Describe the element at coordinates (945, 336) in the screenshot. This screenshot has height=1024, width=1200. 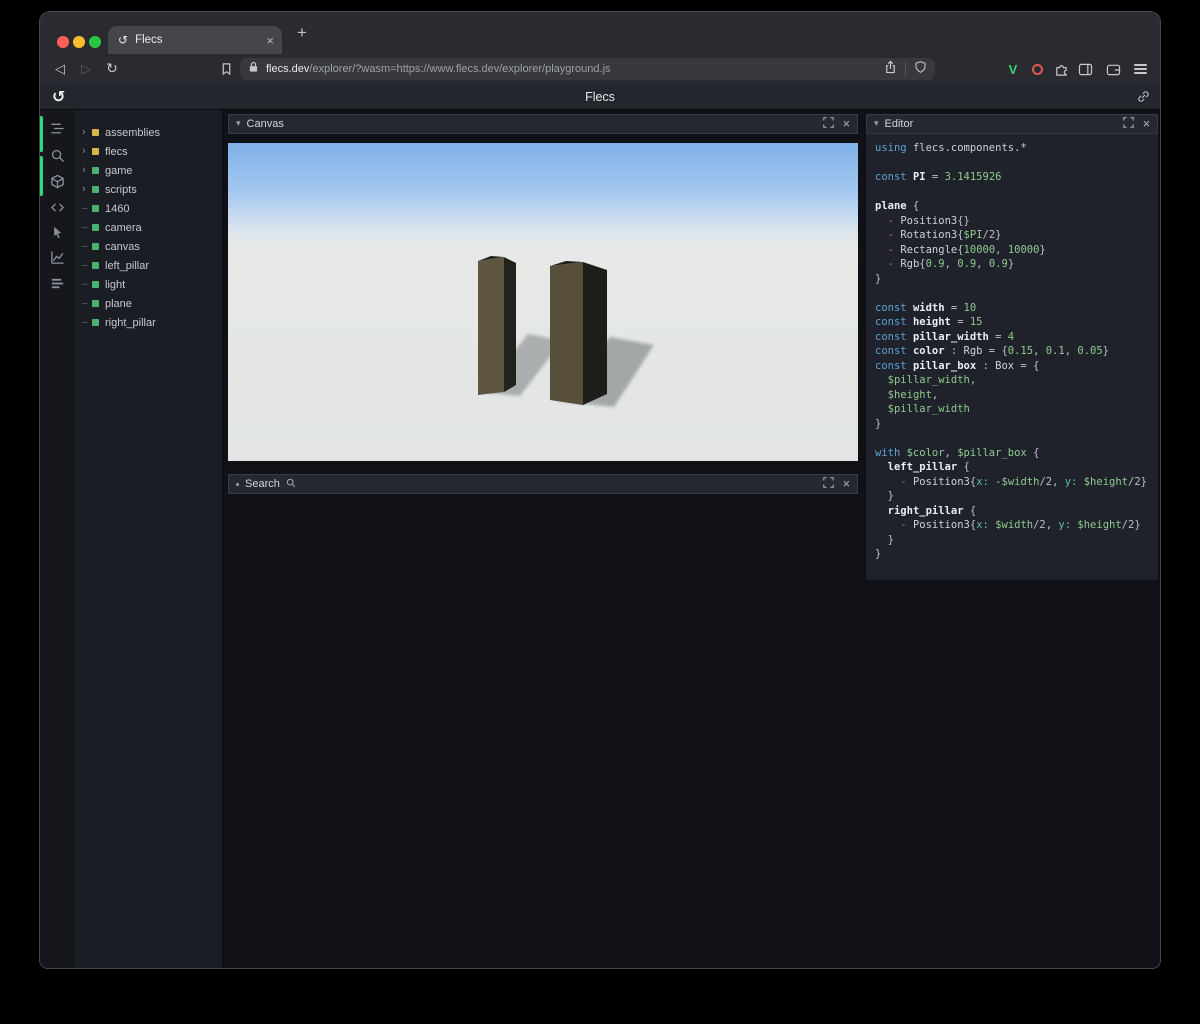
I see `code-line: const pillar_width = 4` at that location.